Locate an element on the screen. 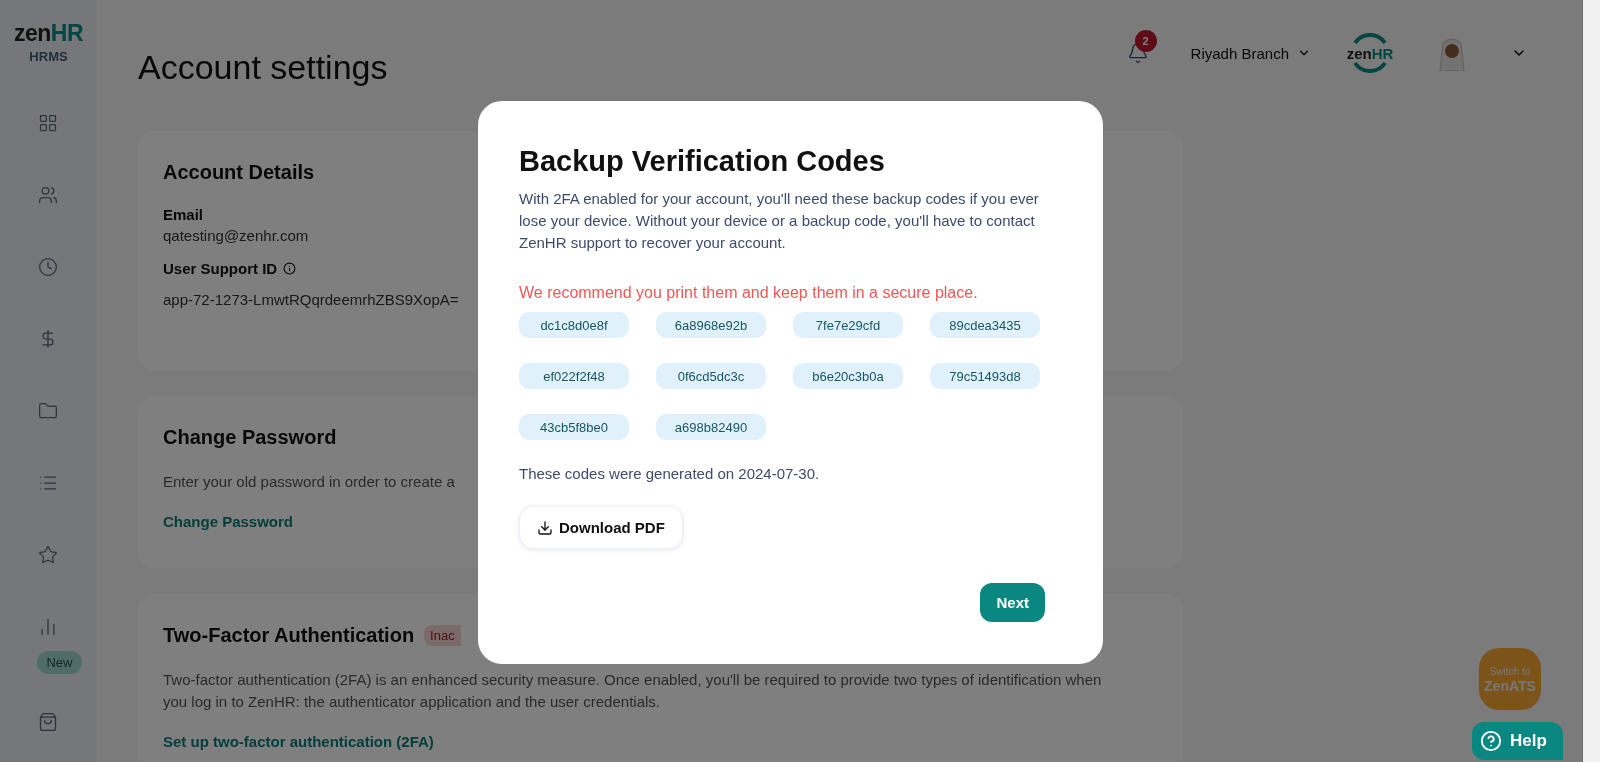  card-description: Enter your old password in order to create a is located at coordinates (309, 482).